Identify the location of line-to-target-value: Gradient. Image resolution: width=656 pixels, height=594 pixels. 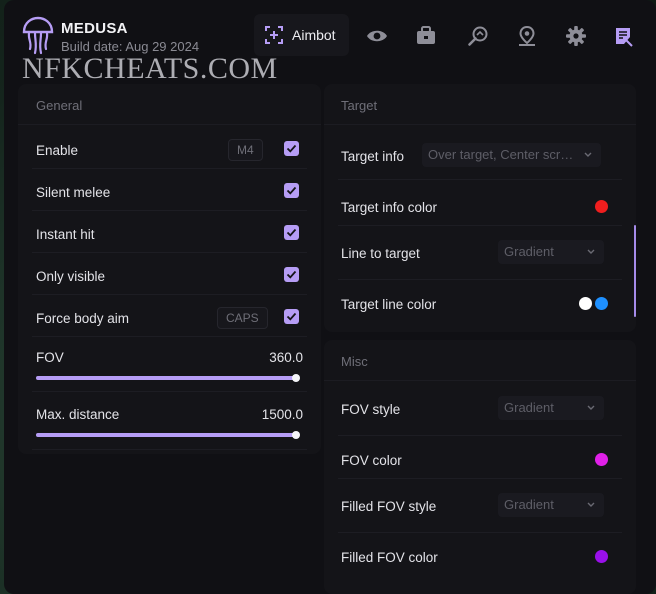
(529, 251).